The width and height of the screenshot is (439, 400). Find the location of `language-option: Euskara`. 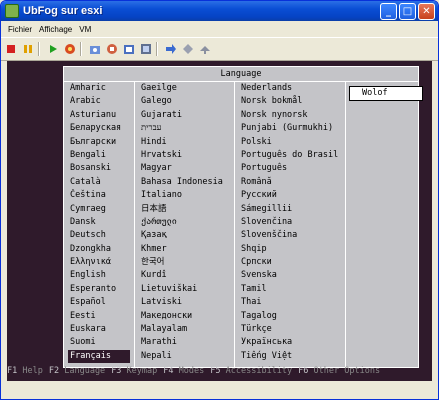

language-option: Euskara is located at coordinates (99, 329).